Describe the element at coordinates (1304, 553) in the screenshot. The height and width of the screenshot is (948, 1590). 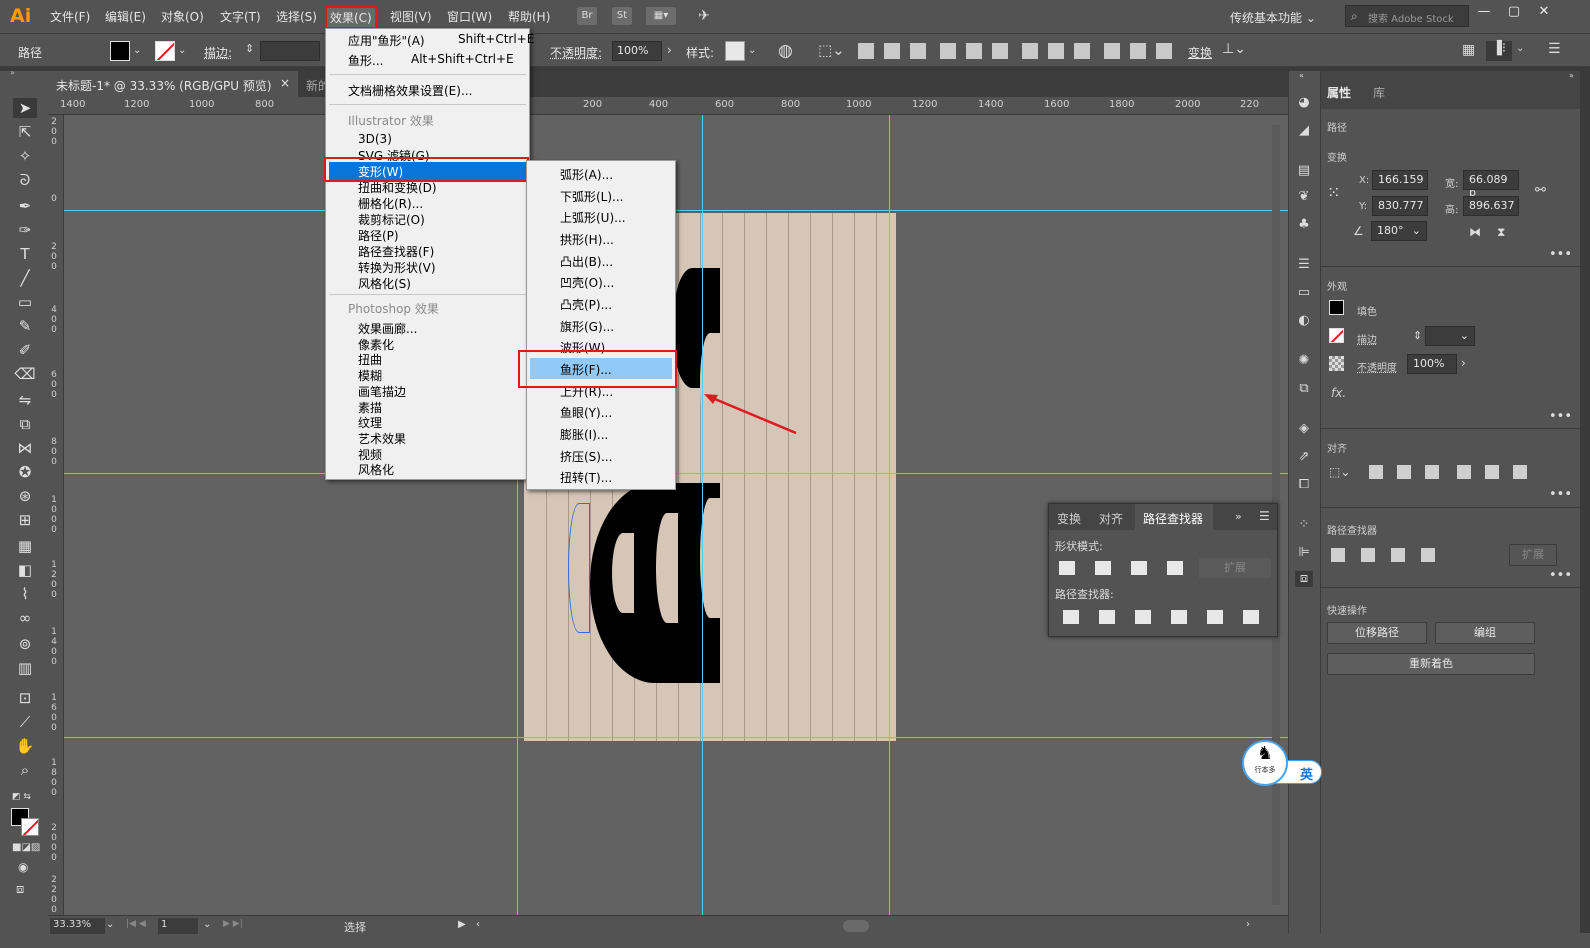
I see `align-icon: ⊫` at that location.